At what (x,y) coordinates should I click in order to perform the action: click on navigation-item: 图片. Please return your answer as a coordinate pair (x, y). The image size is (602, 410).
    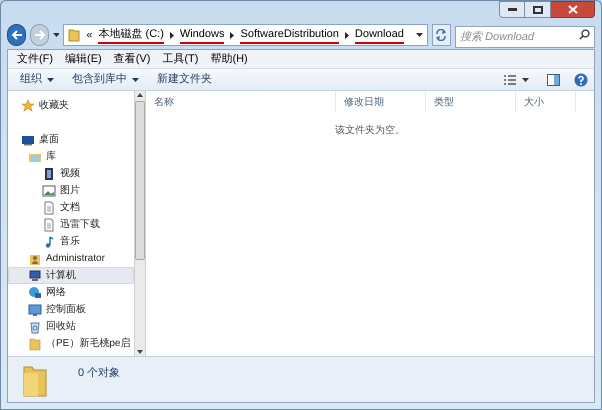
    Looking at the image, I should click on (71, 190).